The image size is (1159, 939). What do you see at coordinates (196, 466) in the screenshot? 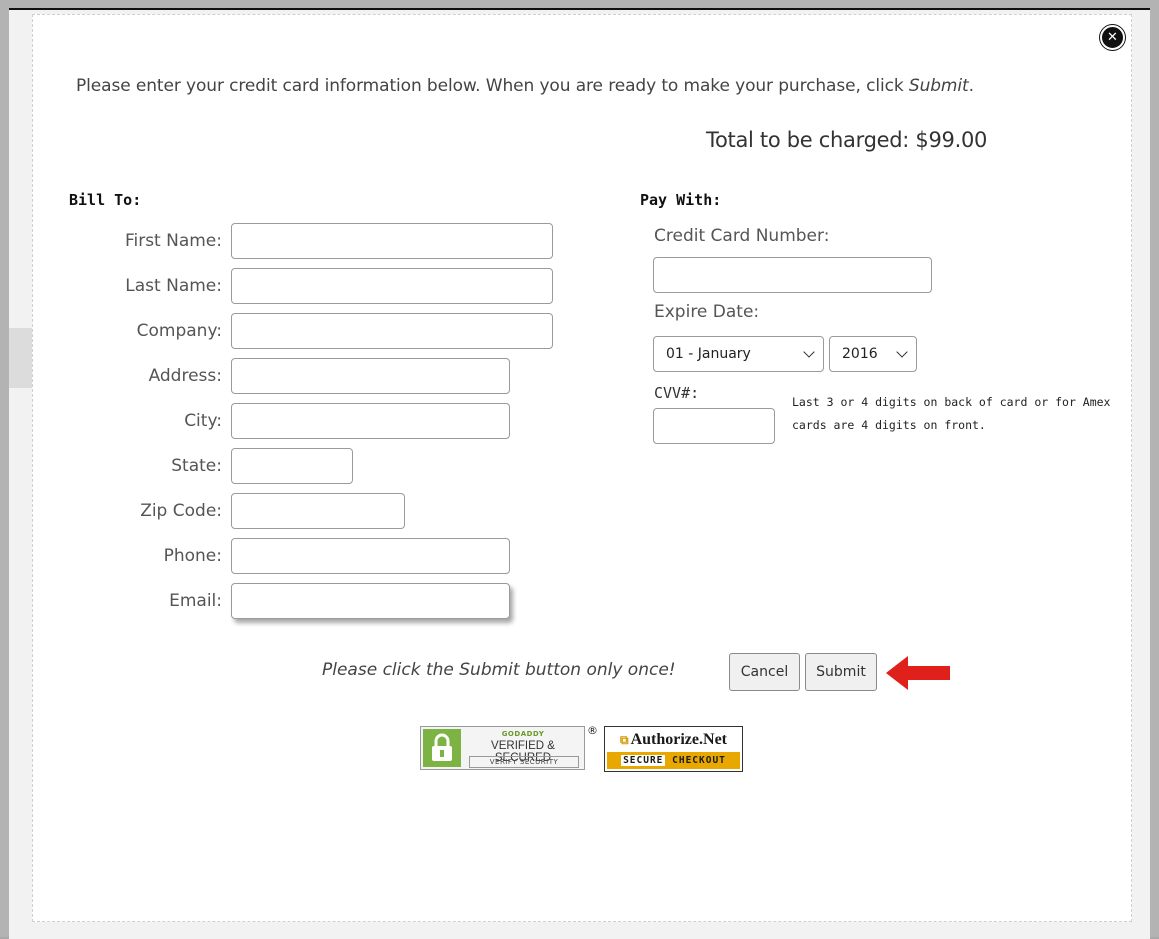
I see `state-label: State:` at bounding box center [196, 466].